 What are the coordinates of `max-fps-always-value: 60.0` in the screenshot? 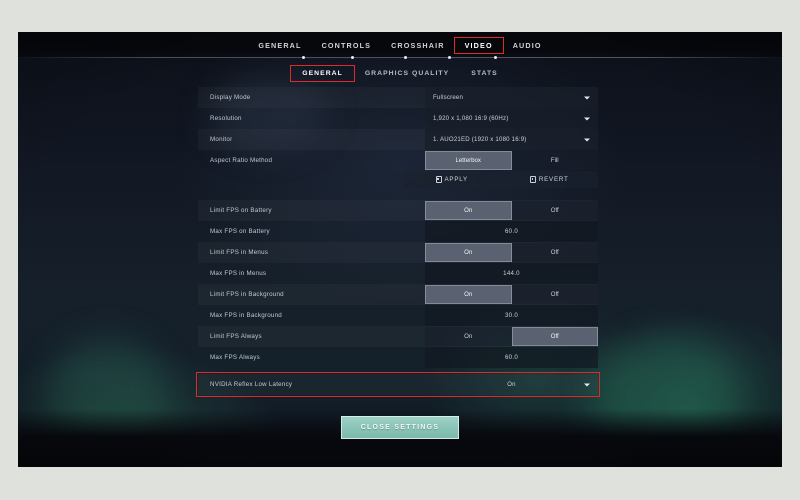 It's located at (511, 357).